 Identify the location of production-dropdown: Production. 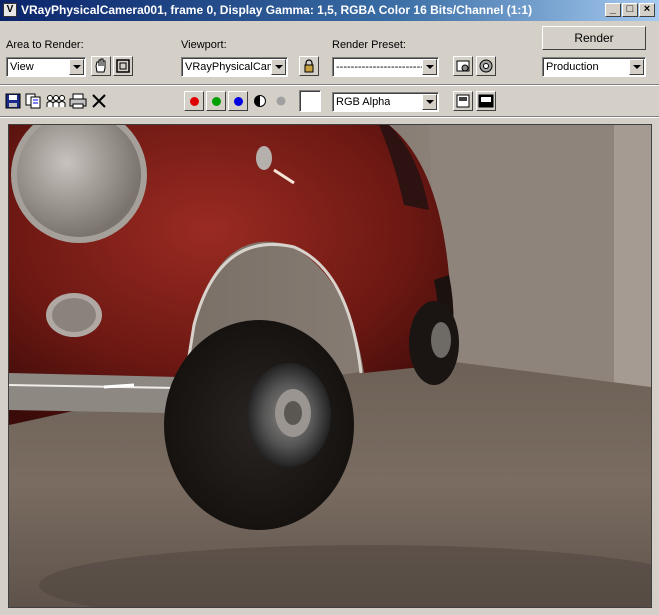
(594, 67).